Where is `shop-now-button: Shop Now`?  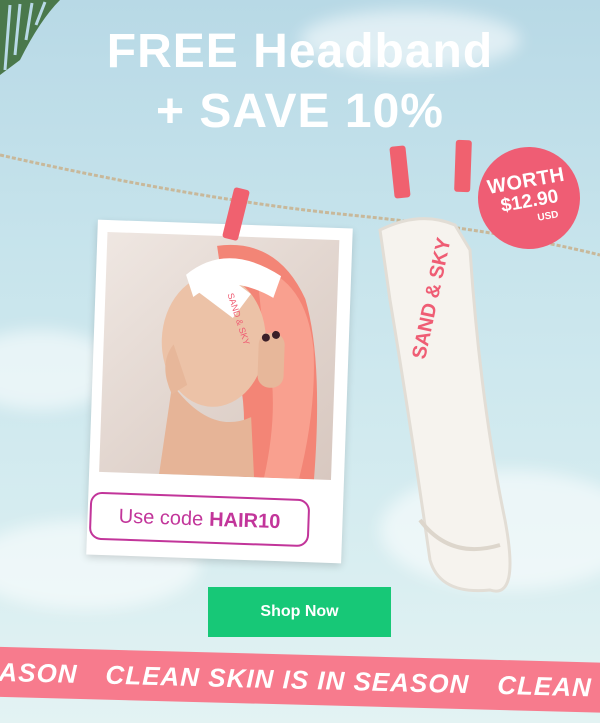
shop-now-button: Shop Now is located at coordinates (299, 612).